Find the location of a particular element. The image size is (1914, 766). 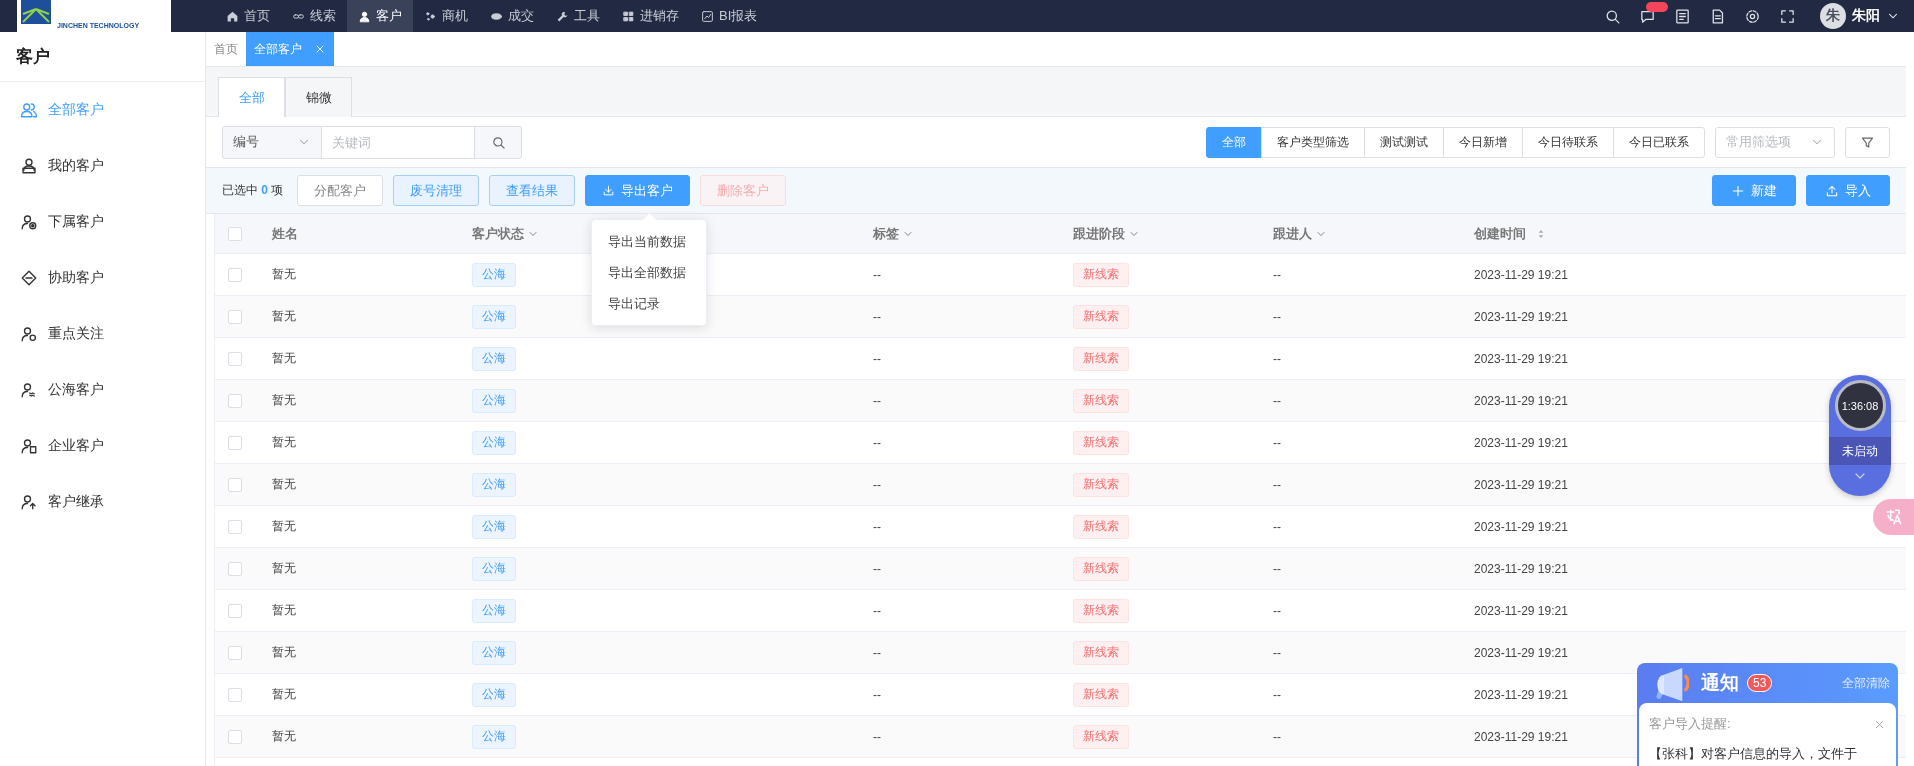

nav-tab: 商机 is located at coordinates (446, 16).